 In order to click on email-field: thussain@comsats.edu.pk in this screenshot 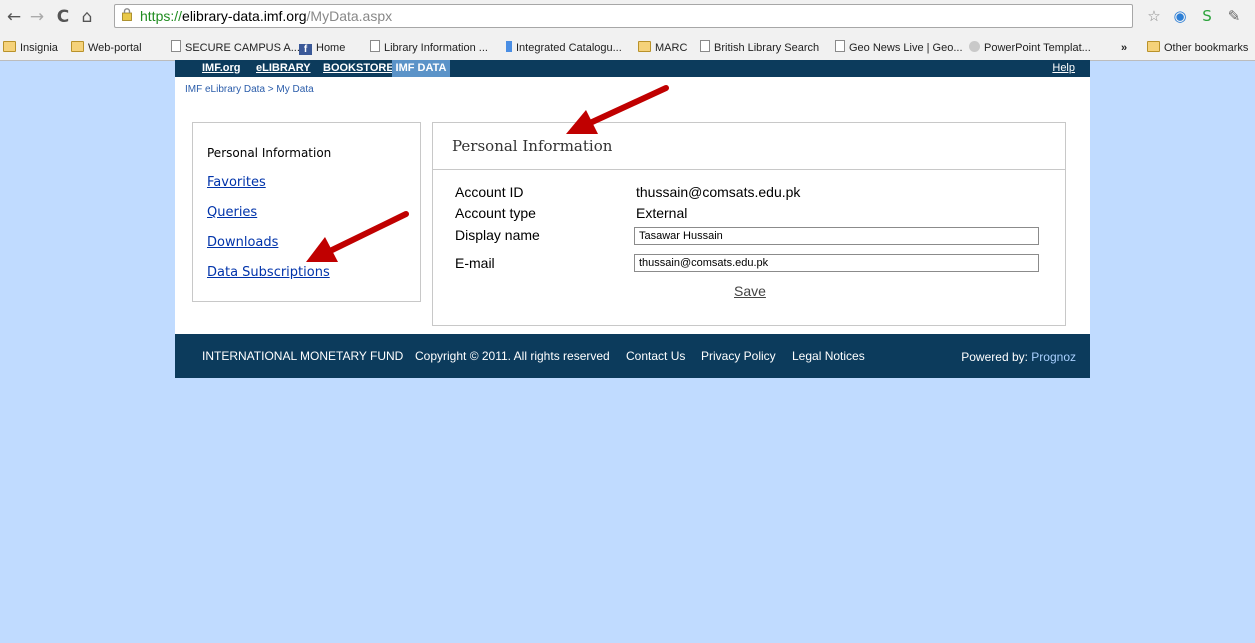, I will do `click(836, 263)`.